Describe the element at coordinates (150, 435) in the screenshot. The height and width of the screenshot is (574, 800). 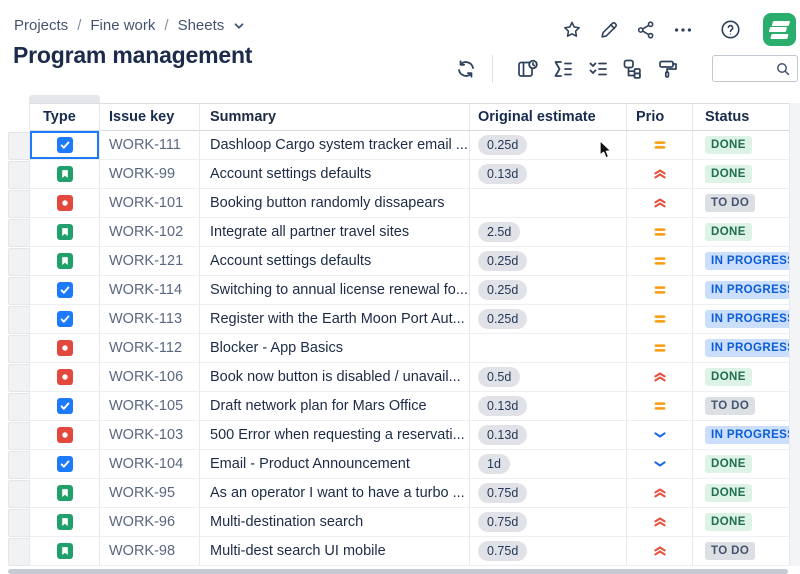
I see `cell-issue-key: WORK-103` at that location.